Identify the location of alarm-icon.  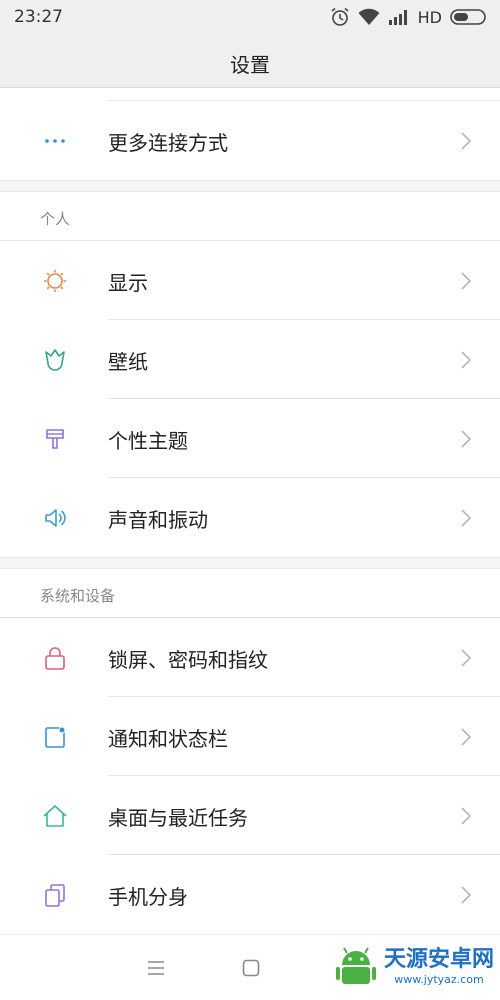
(340, 16).